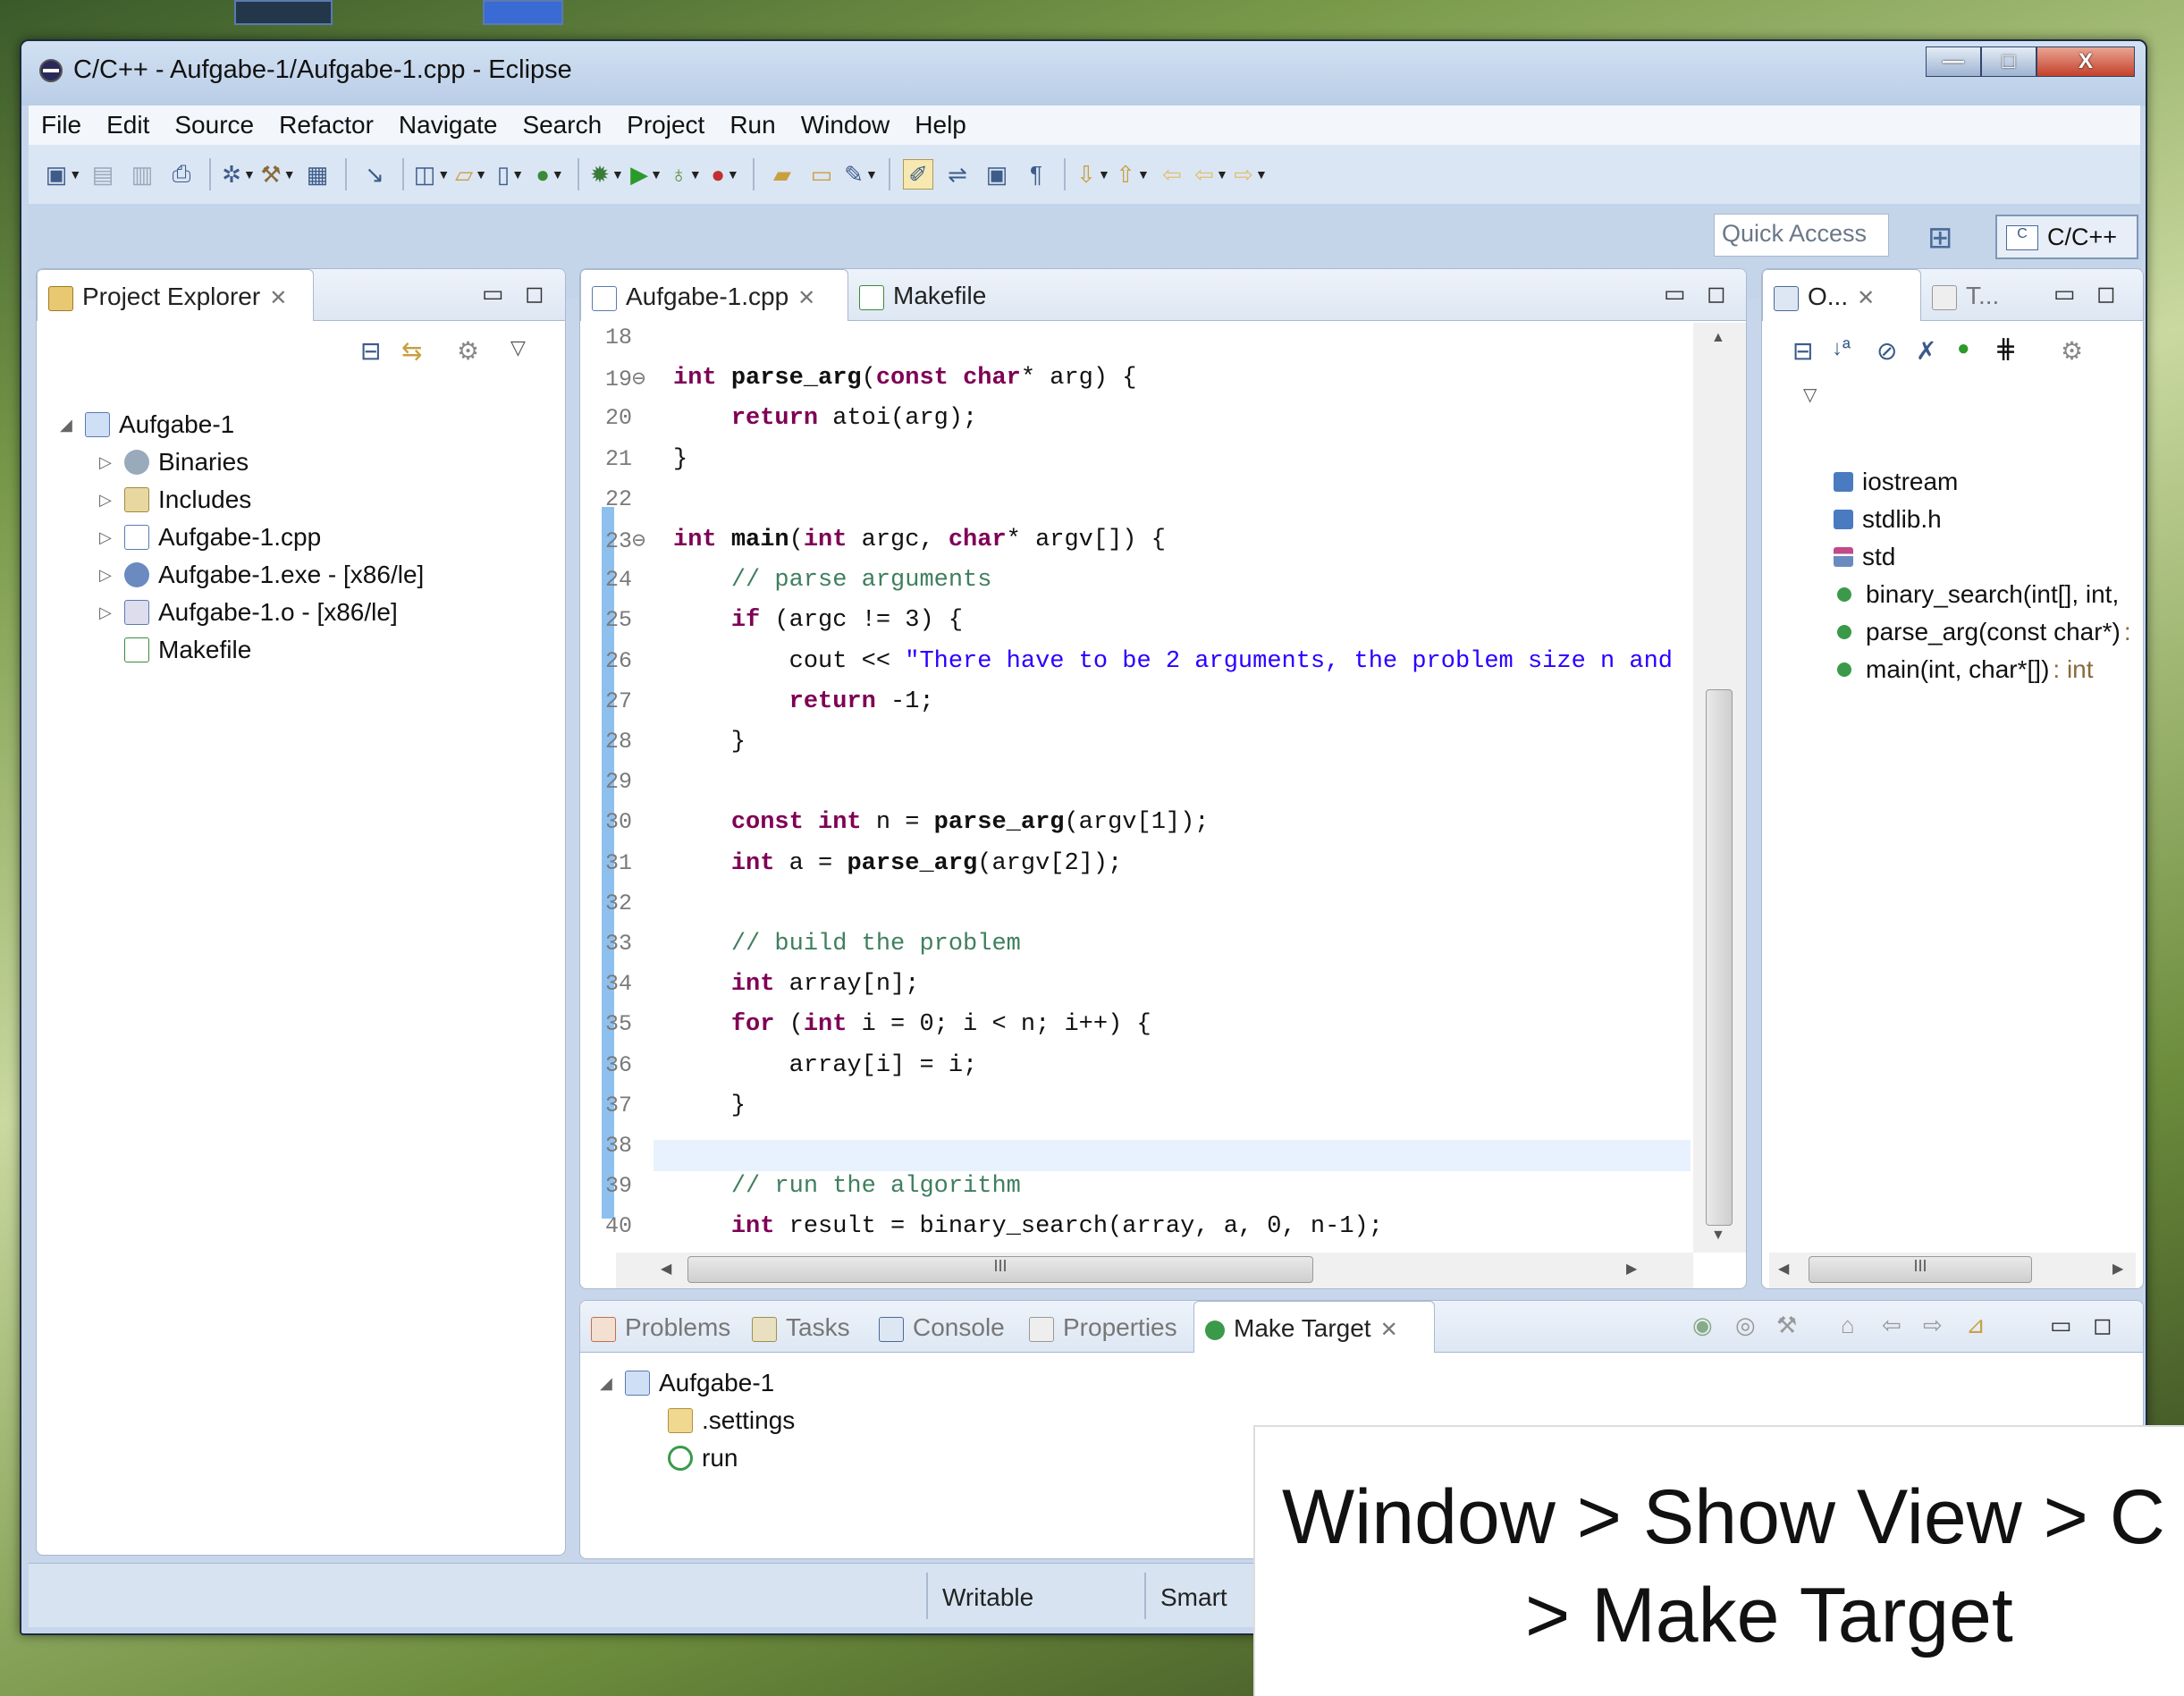 This screenshot has width=2184, height=1696. Describe the element at coordinates (63, 174) in the screenshot. I see `new-icon: ▣ ▼` at that location.